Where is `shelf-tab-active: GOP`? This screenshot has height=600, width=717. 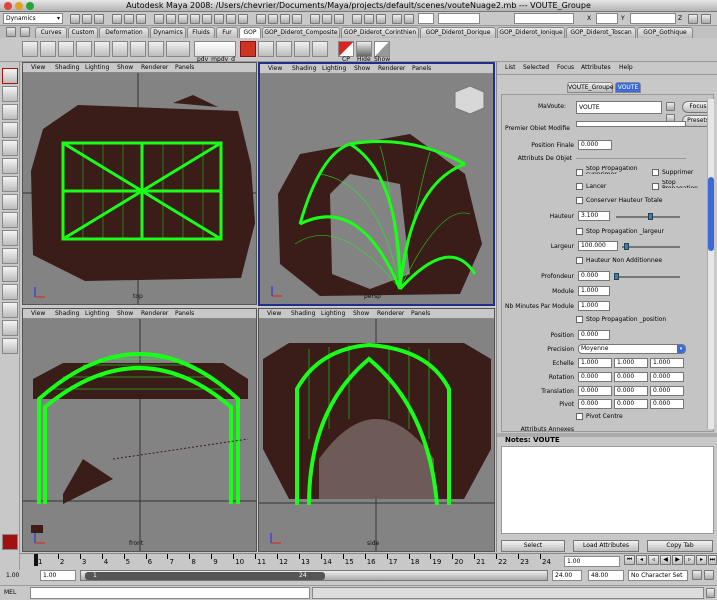
shelf-tab-active: GOP is located at coordinates (250, 32).